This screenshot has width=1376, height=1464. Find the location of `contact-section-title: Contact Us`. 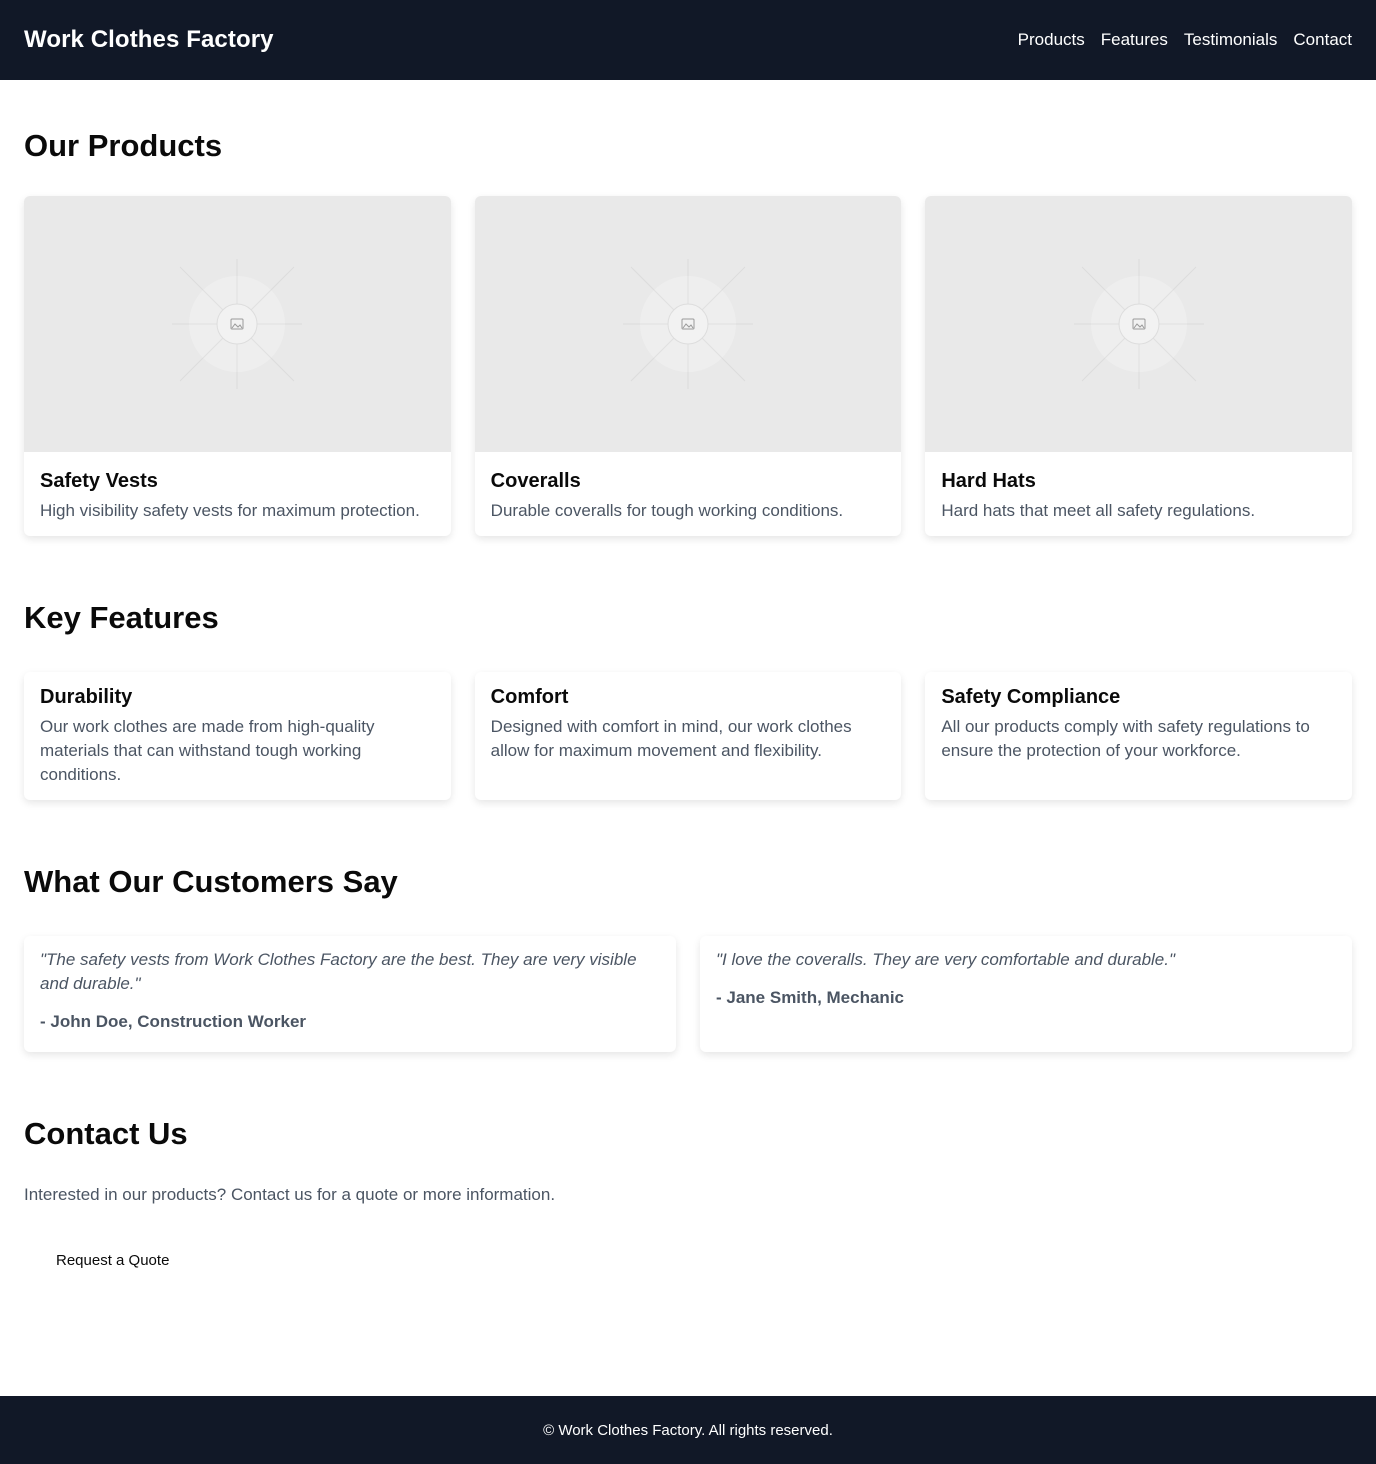

contact-section-title: Contact Us is located at coordinates (106, 1133).